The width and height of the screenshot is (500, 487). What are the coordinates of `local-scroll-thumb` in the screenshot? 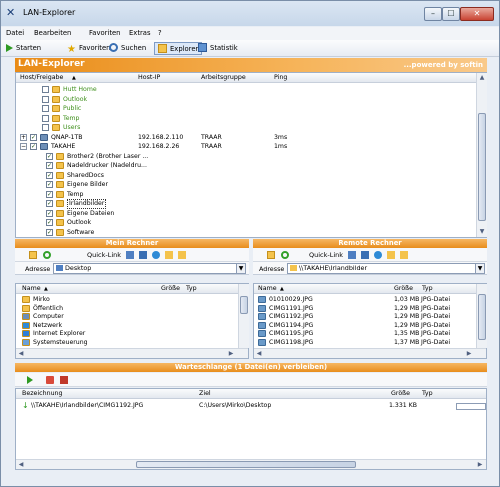 It's located at (244, 305).